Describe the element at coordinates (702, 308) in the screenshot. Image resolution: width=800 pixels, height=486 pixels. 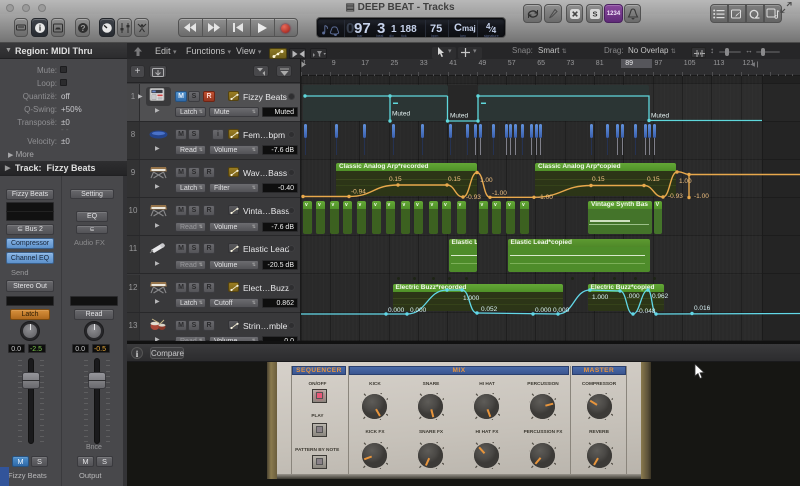
I see `svg-text: 0.016` at that location.